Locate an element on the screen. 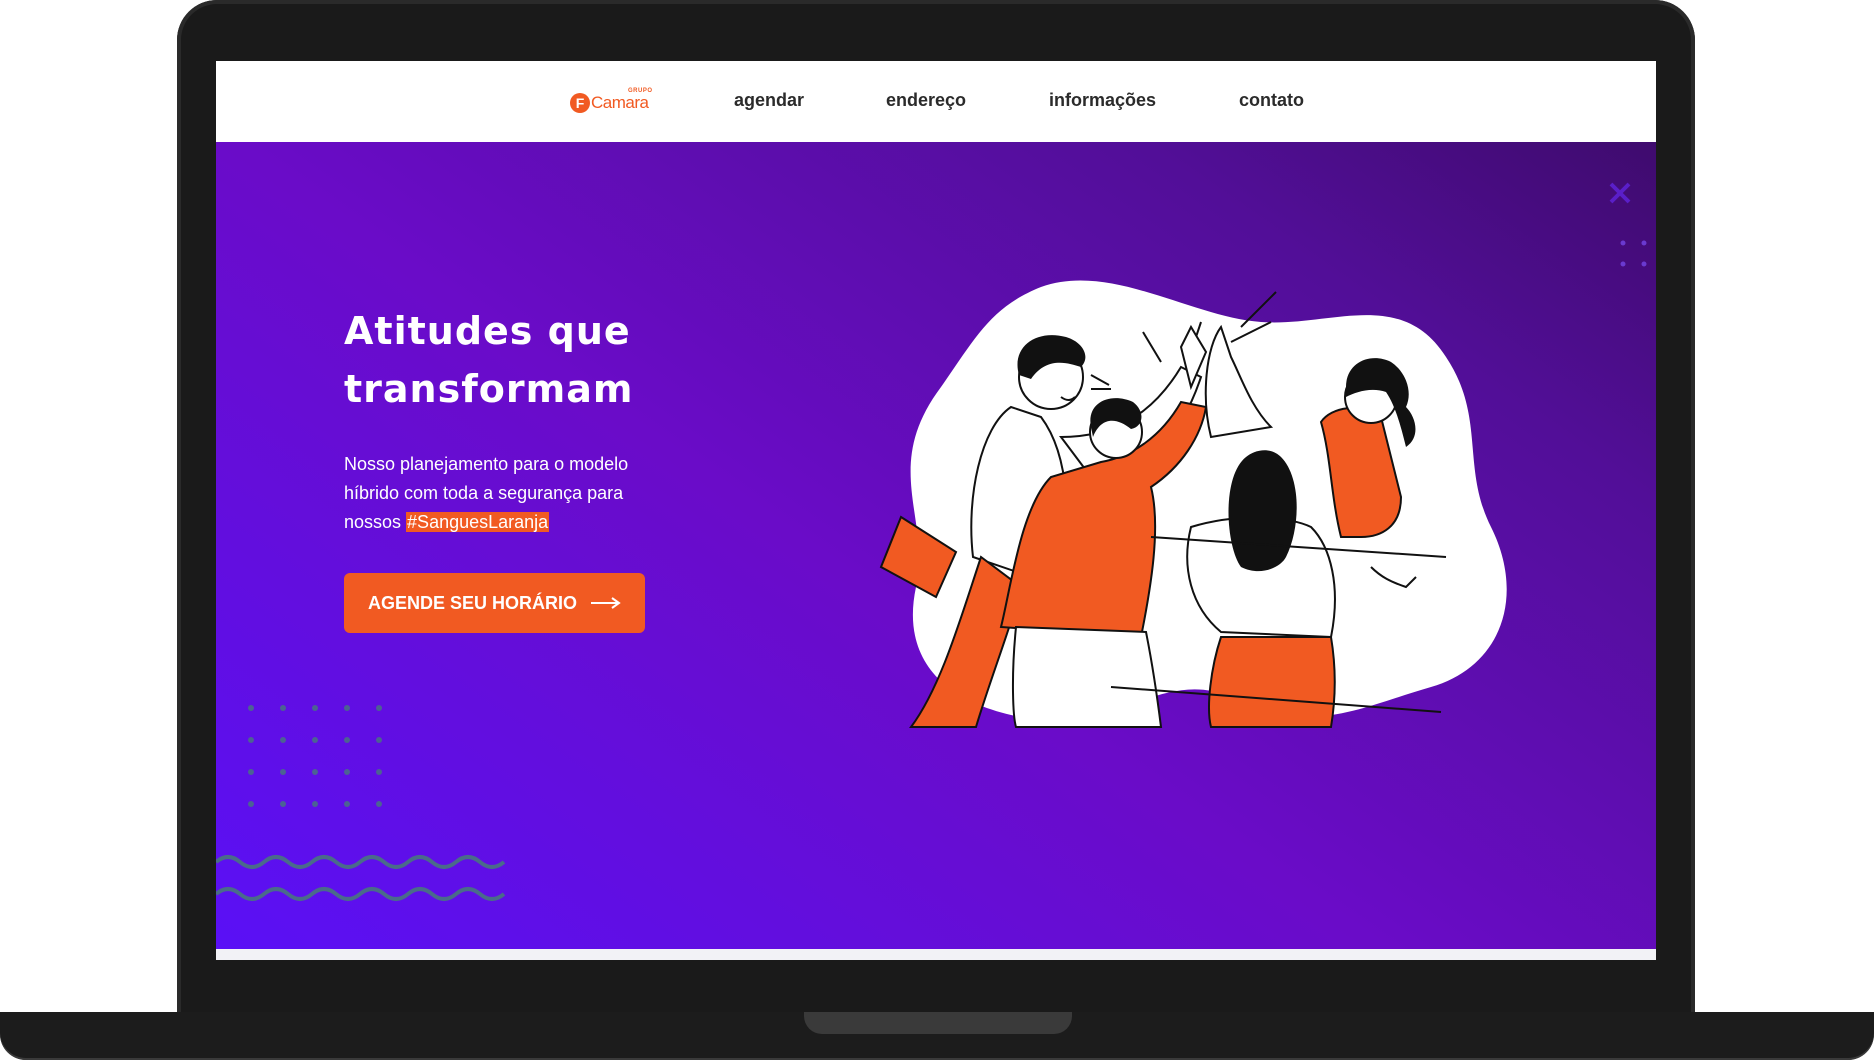  nav-link-informacoes: informações is located at coordinates (1102, 100).